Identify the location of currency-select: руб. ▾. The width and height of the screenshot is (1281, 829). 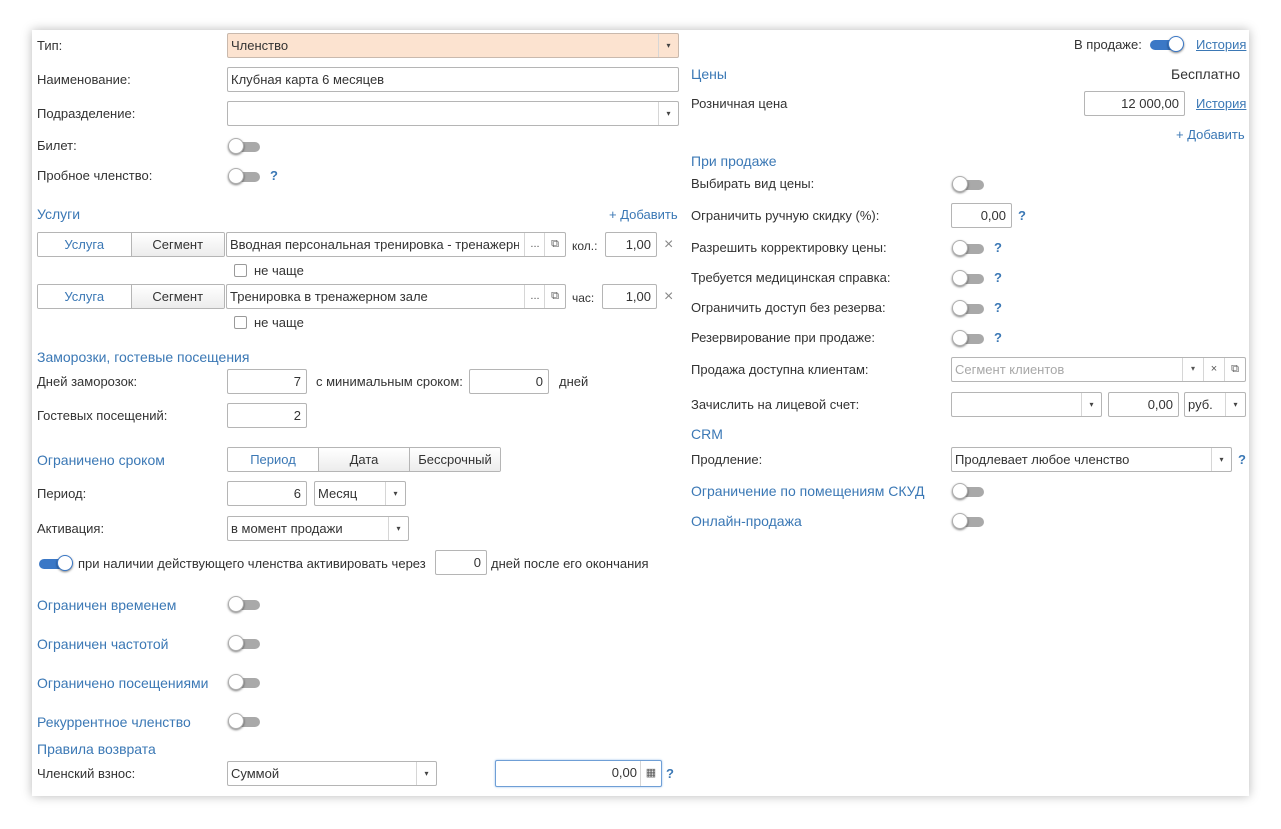
(1215, 404).